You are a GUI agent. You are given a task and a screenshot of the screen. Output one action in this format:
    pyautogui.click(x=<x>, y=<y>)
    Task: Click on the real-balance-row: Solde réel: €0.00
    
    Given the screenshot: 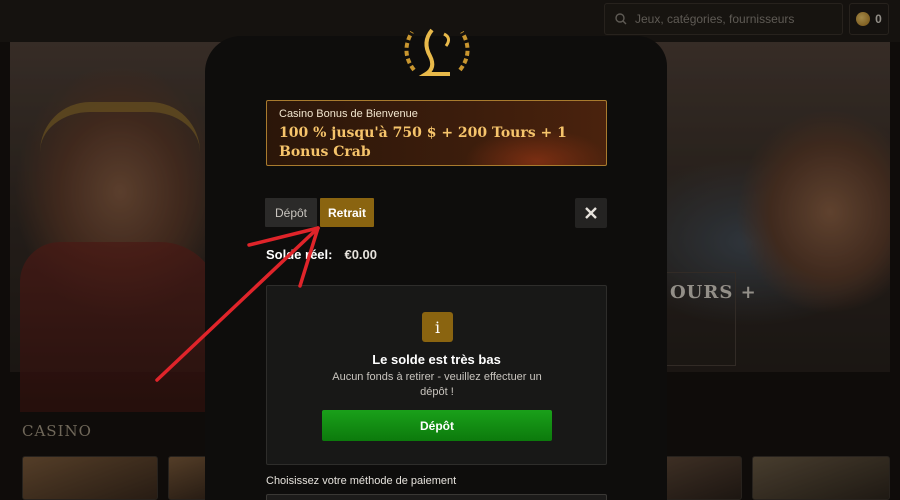 What is the action you would take?
    pyautogui.click(x=321, y=254)
    